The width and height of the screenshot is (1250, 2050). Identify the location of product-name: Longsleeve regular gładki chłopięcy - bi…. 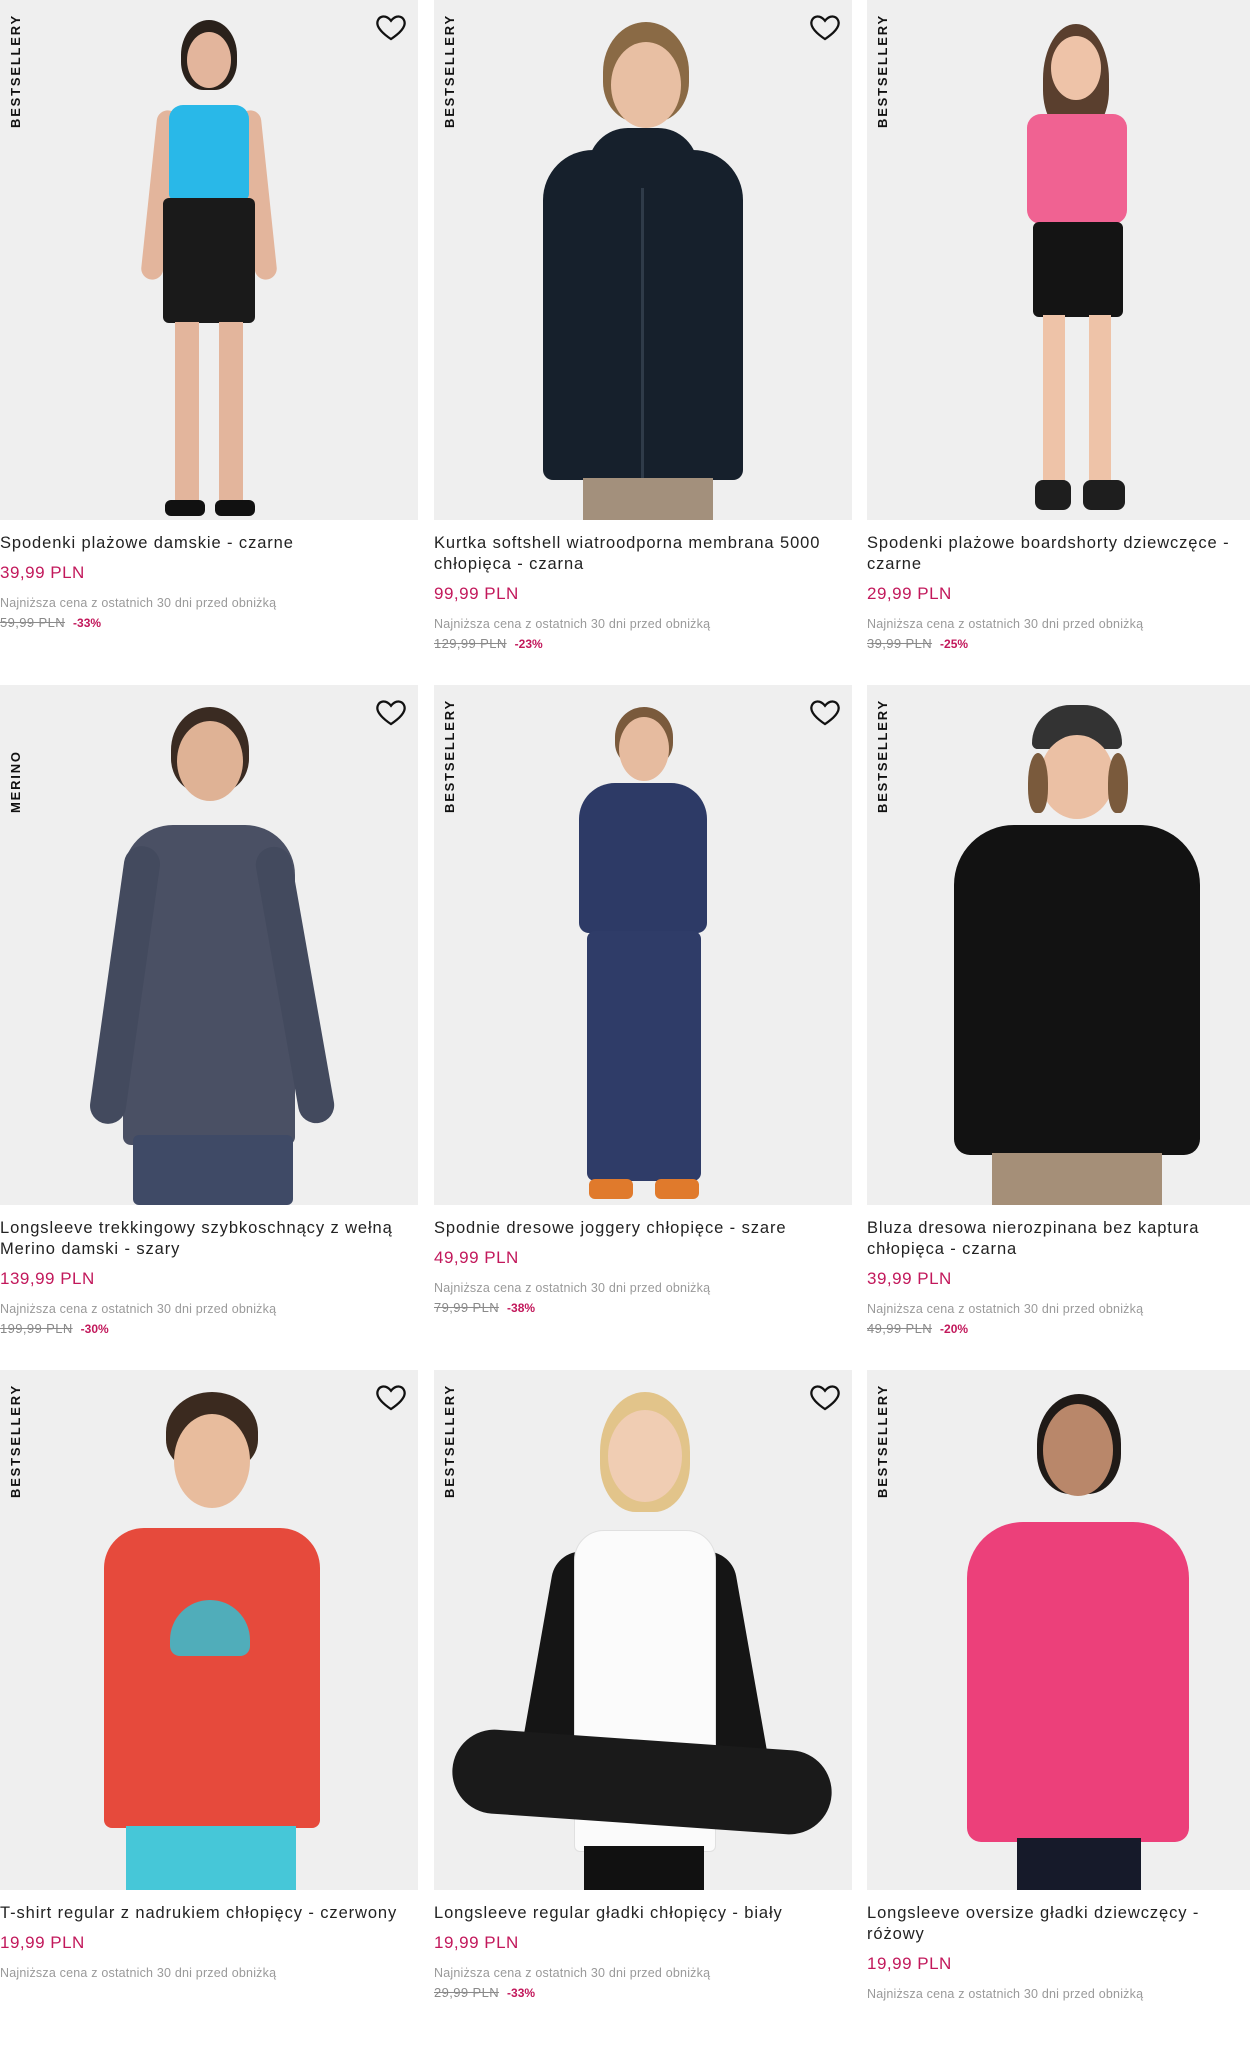
(643, 1913).